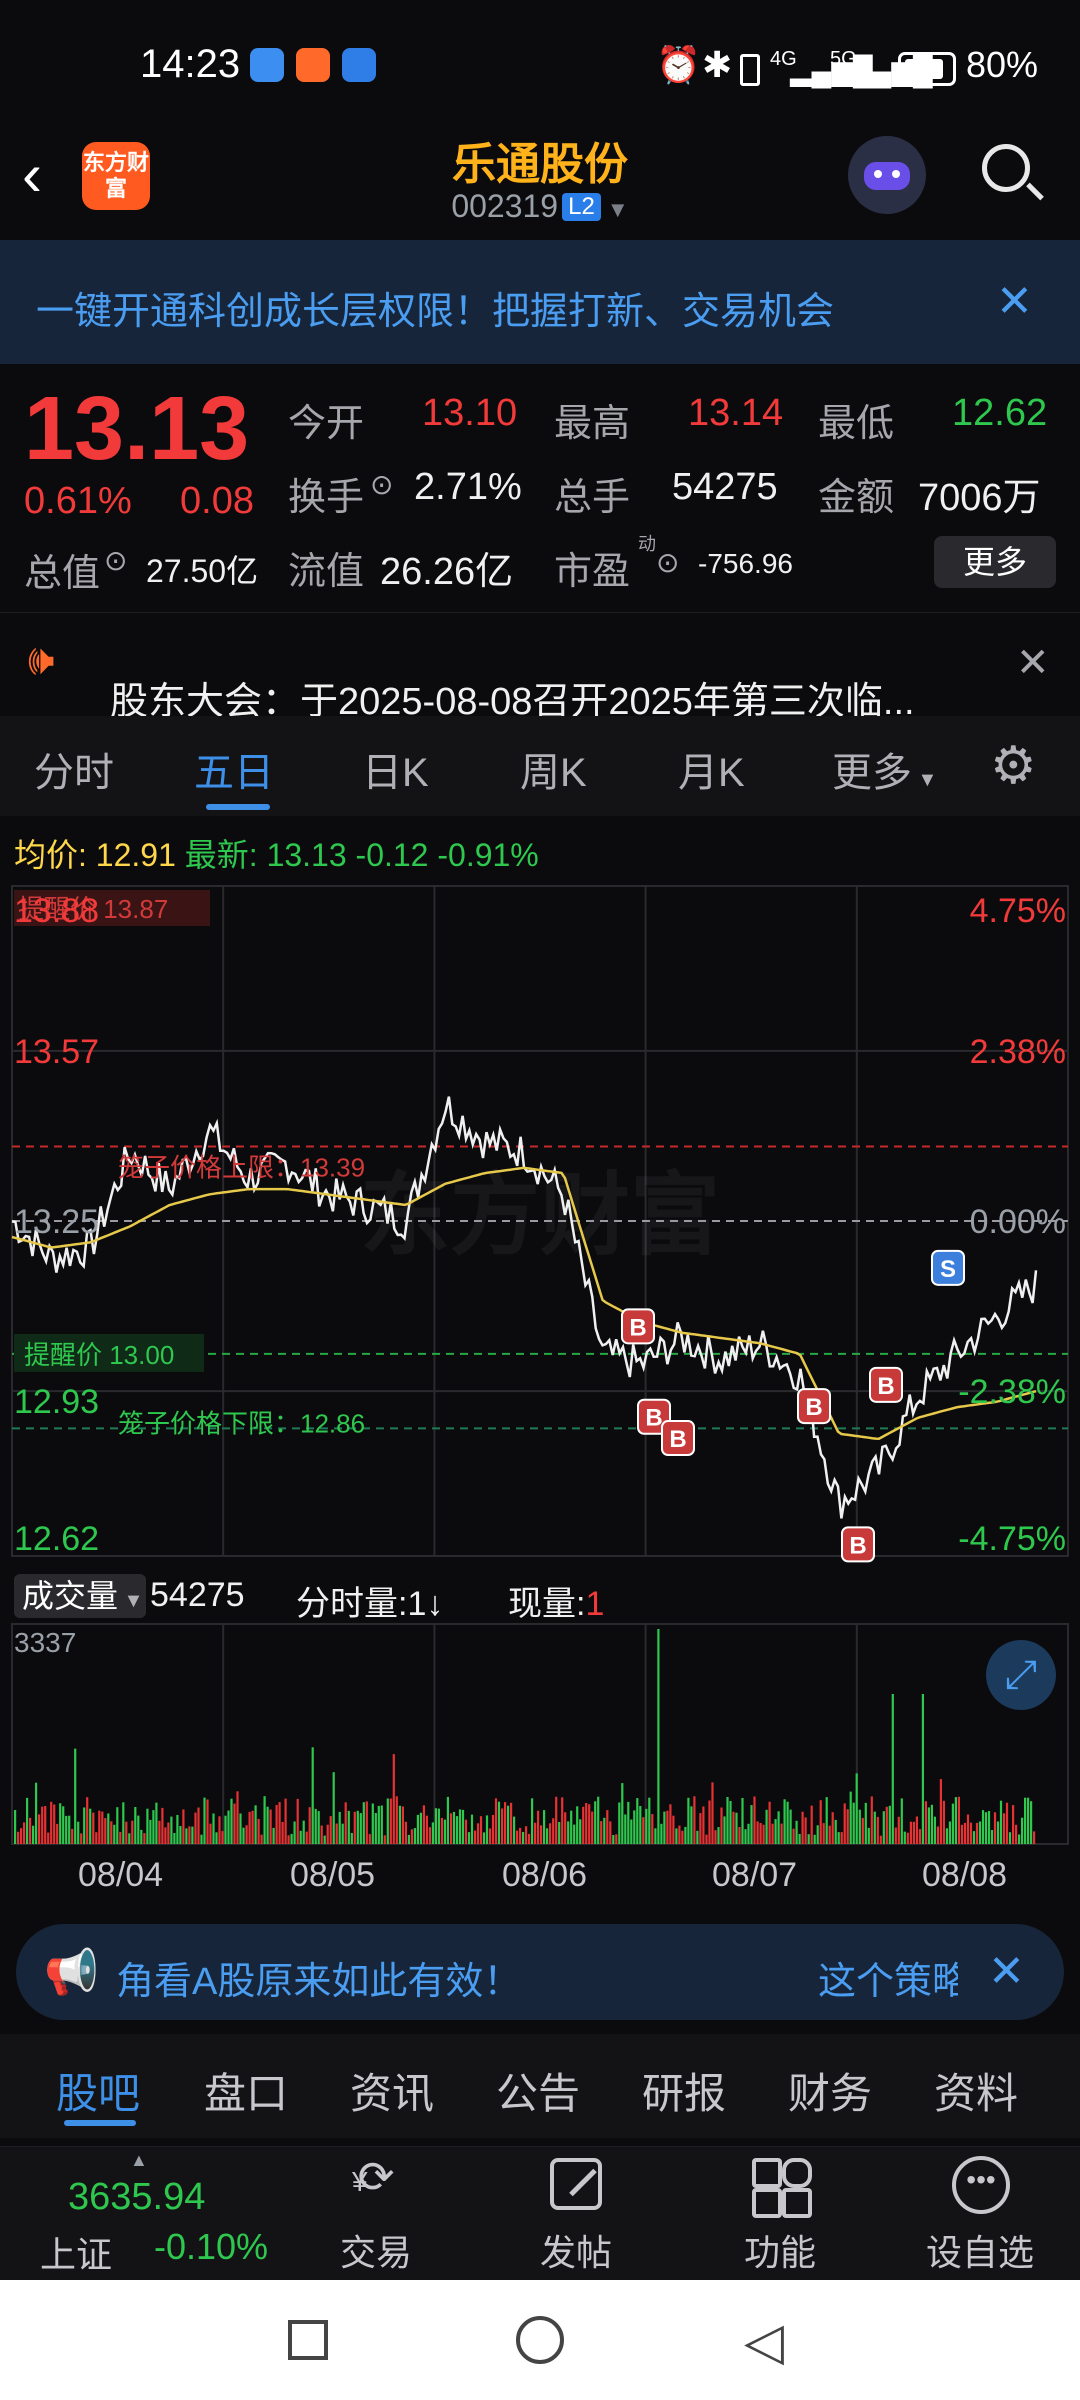 This screenshot has width=1080, height=2400. I want to click on collapse-arrow-icon: ▲, so click(139, 2160).